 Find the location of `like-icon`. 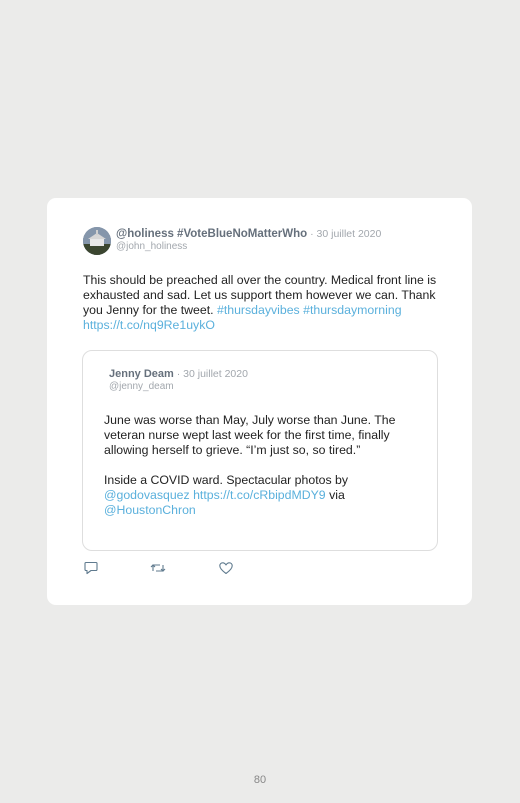

like-icon is located at coordinates (226, 568).